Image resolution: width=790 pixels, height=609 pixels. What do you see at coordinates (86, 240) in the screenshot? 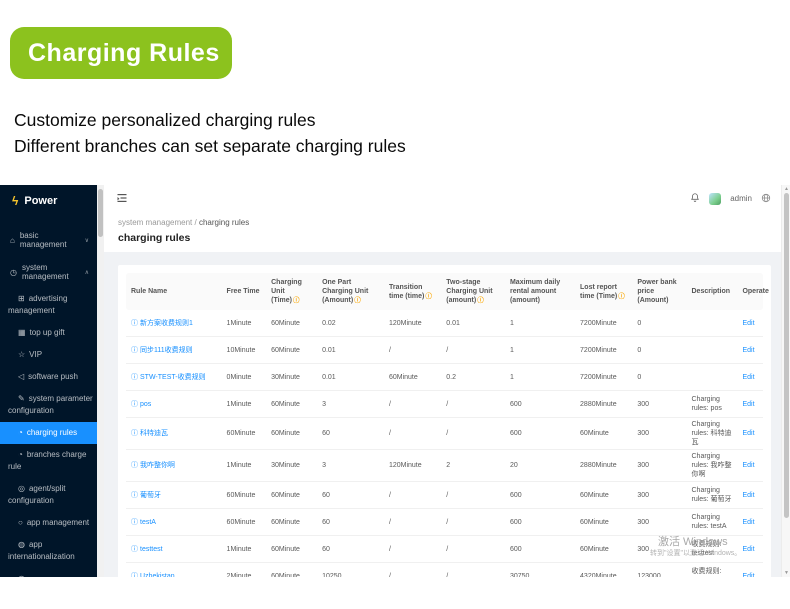
I see `chevron-down-icon: ∨` at bounding box center [86, 240].